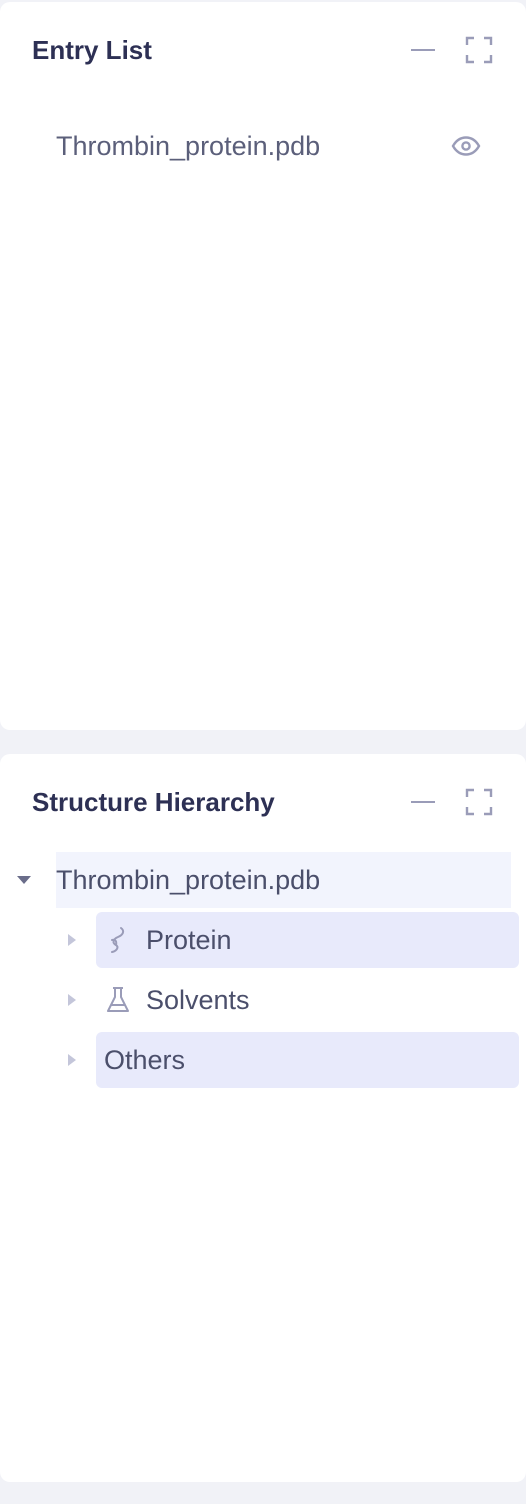 The width and height of the screenshot is (526, 1504). What do you see at coordinates (189, 939) in the screenshot?
I see `tree-node-label: Protein` at bounding box center [189, 939].